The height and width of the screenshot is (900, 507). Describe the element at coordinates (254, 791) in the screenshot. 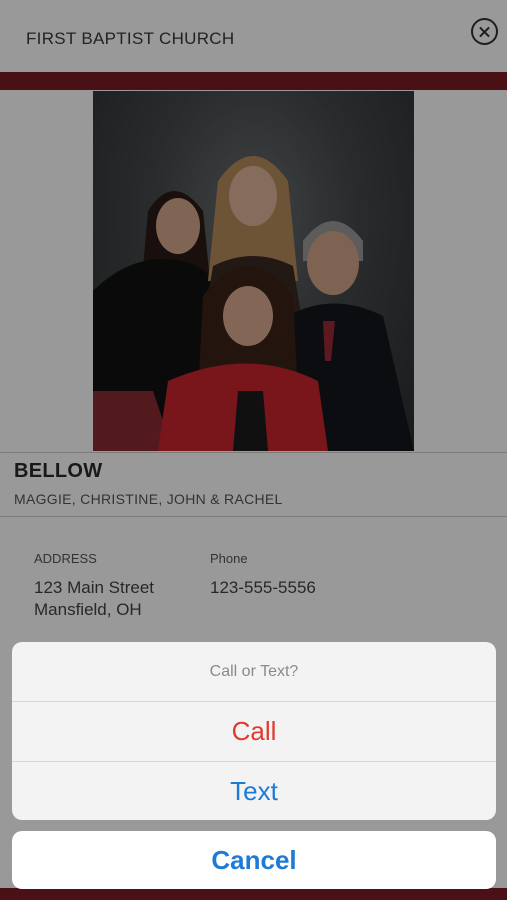

I see `text-button: Text` at that location.